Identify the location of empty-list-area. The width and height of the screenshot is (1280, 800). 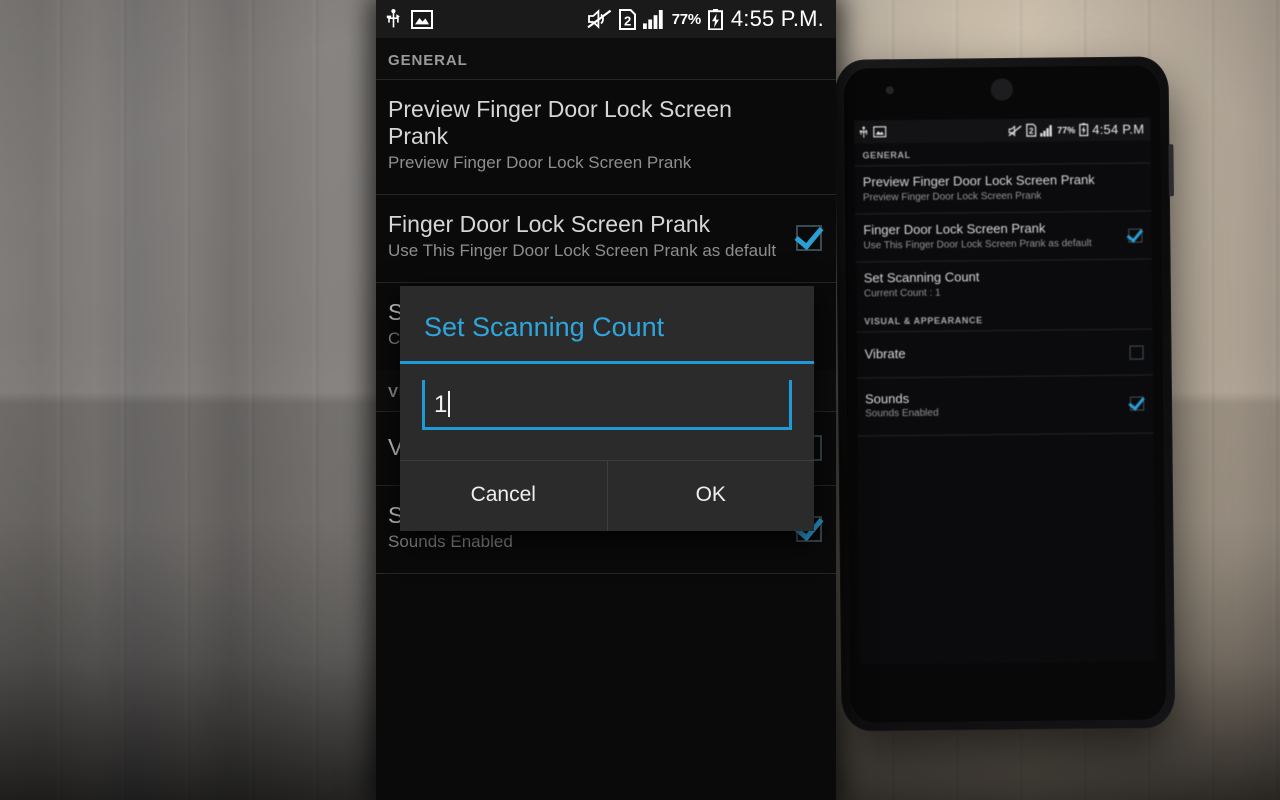
(1006, 495).